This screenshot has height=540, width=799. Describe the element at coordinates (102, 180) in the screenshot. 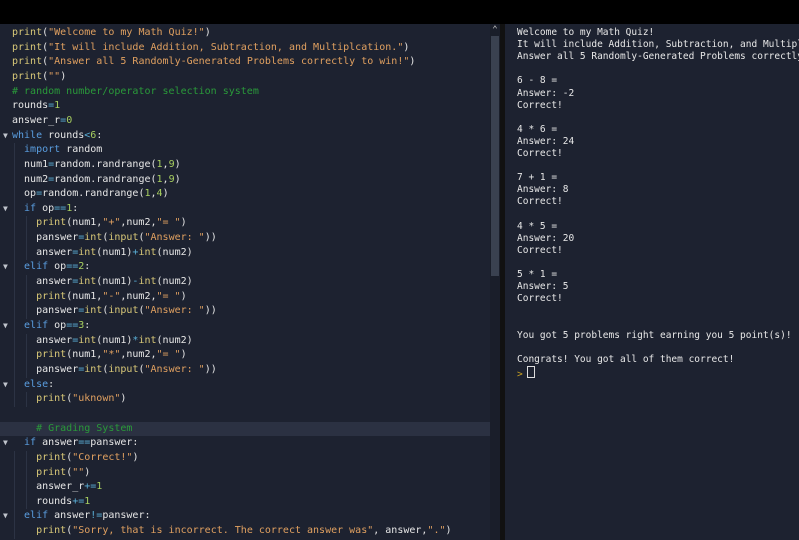

I see `code-line: num2=random.randrange(1,9)` at that location.